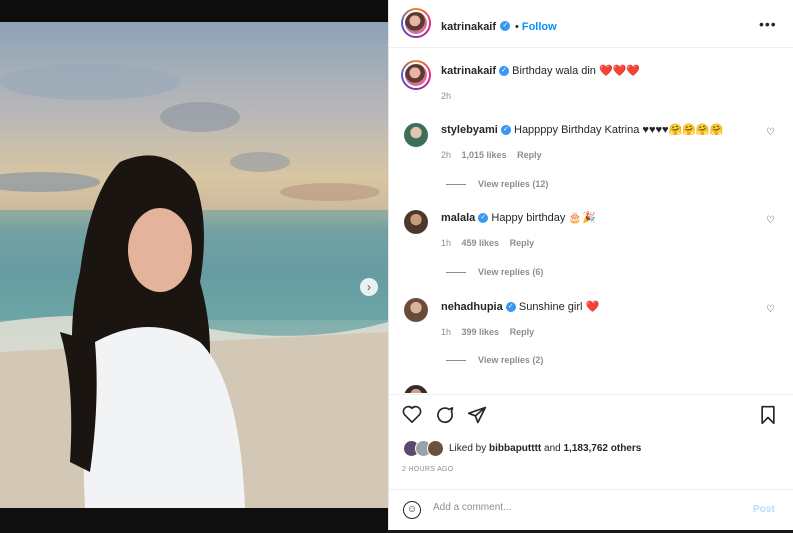 The image size is (793, 533). Describe the element at coordinates (484, 155) in the screenshot. I see `comment-likes: 1,015 likes` at that location.